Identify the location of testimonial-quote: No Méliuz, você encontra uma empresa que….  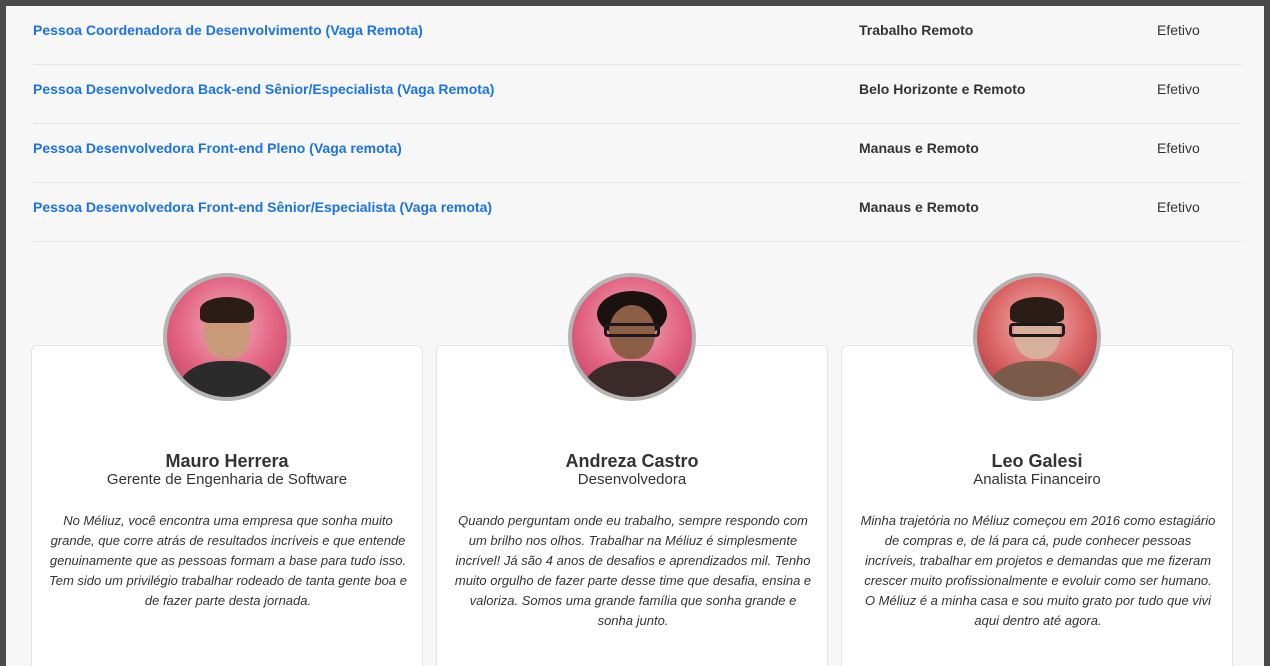
(228, 560).